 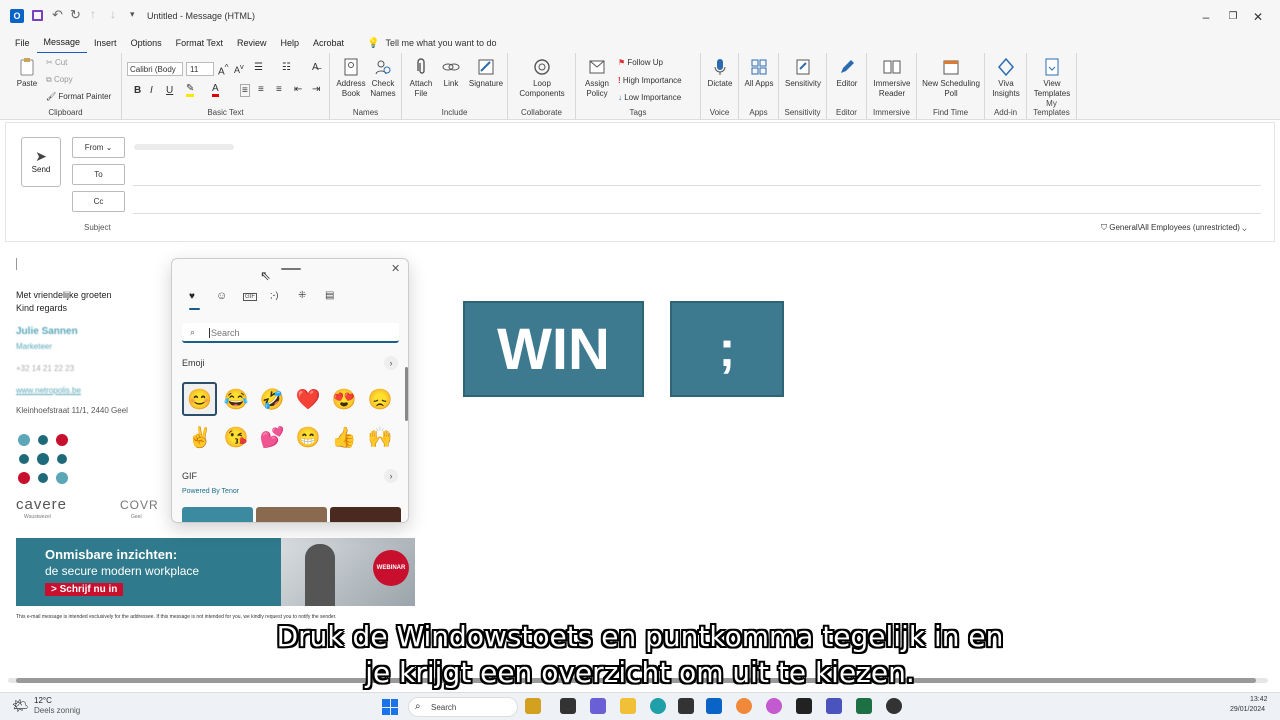 I want to click on align-center-icon: ≡, so click(x=261, y=89).